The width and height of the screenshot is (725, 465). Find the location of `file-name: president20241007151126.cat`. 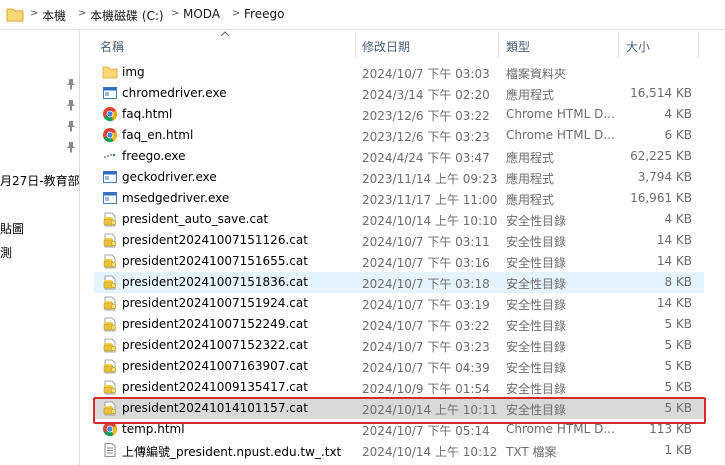

file-name: president20241007151126.cat is located at coordinates (215, 240).